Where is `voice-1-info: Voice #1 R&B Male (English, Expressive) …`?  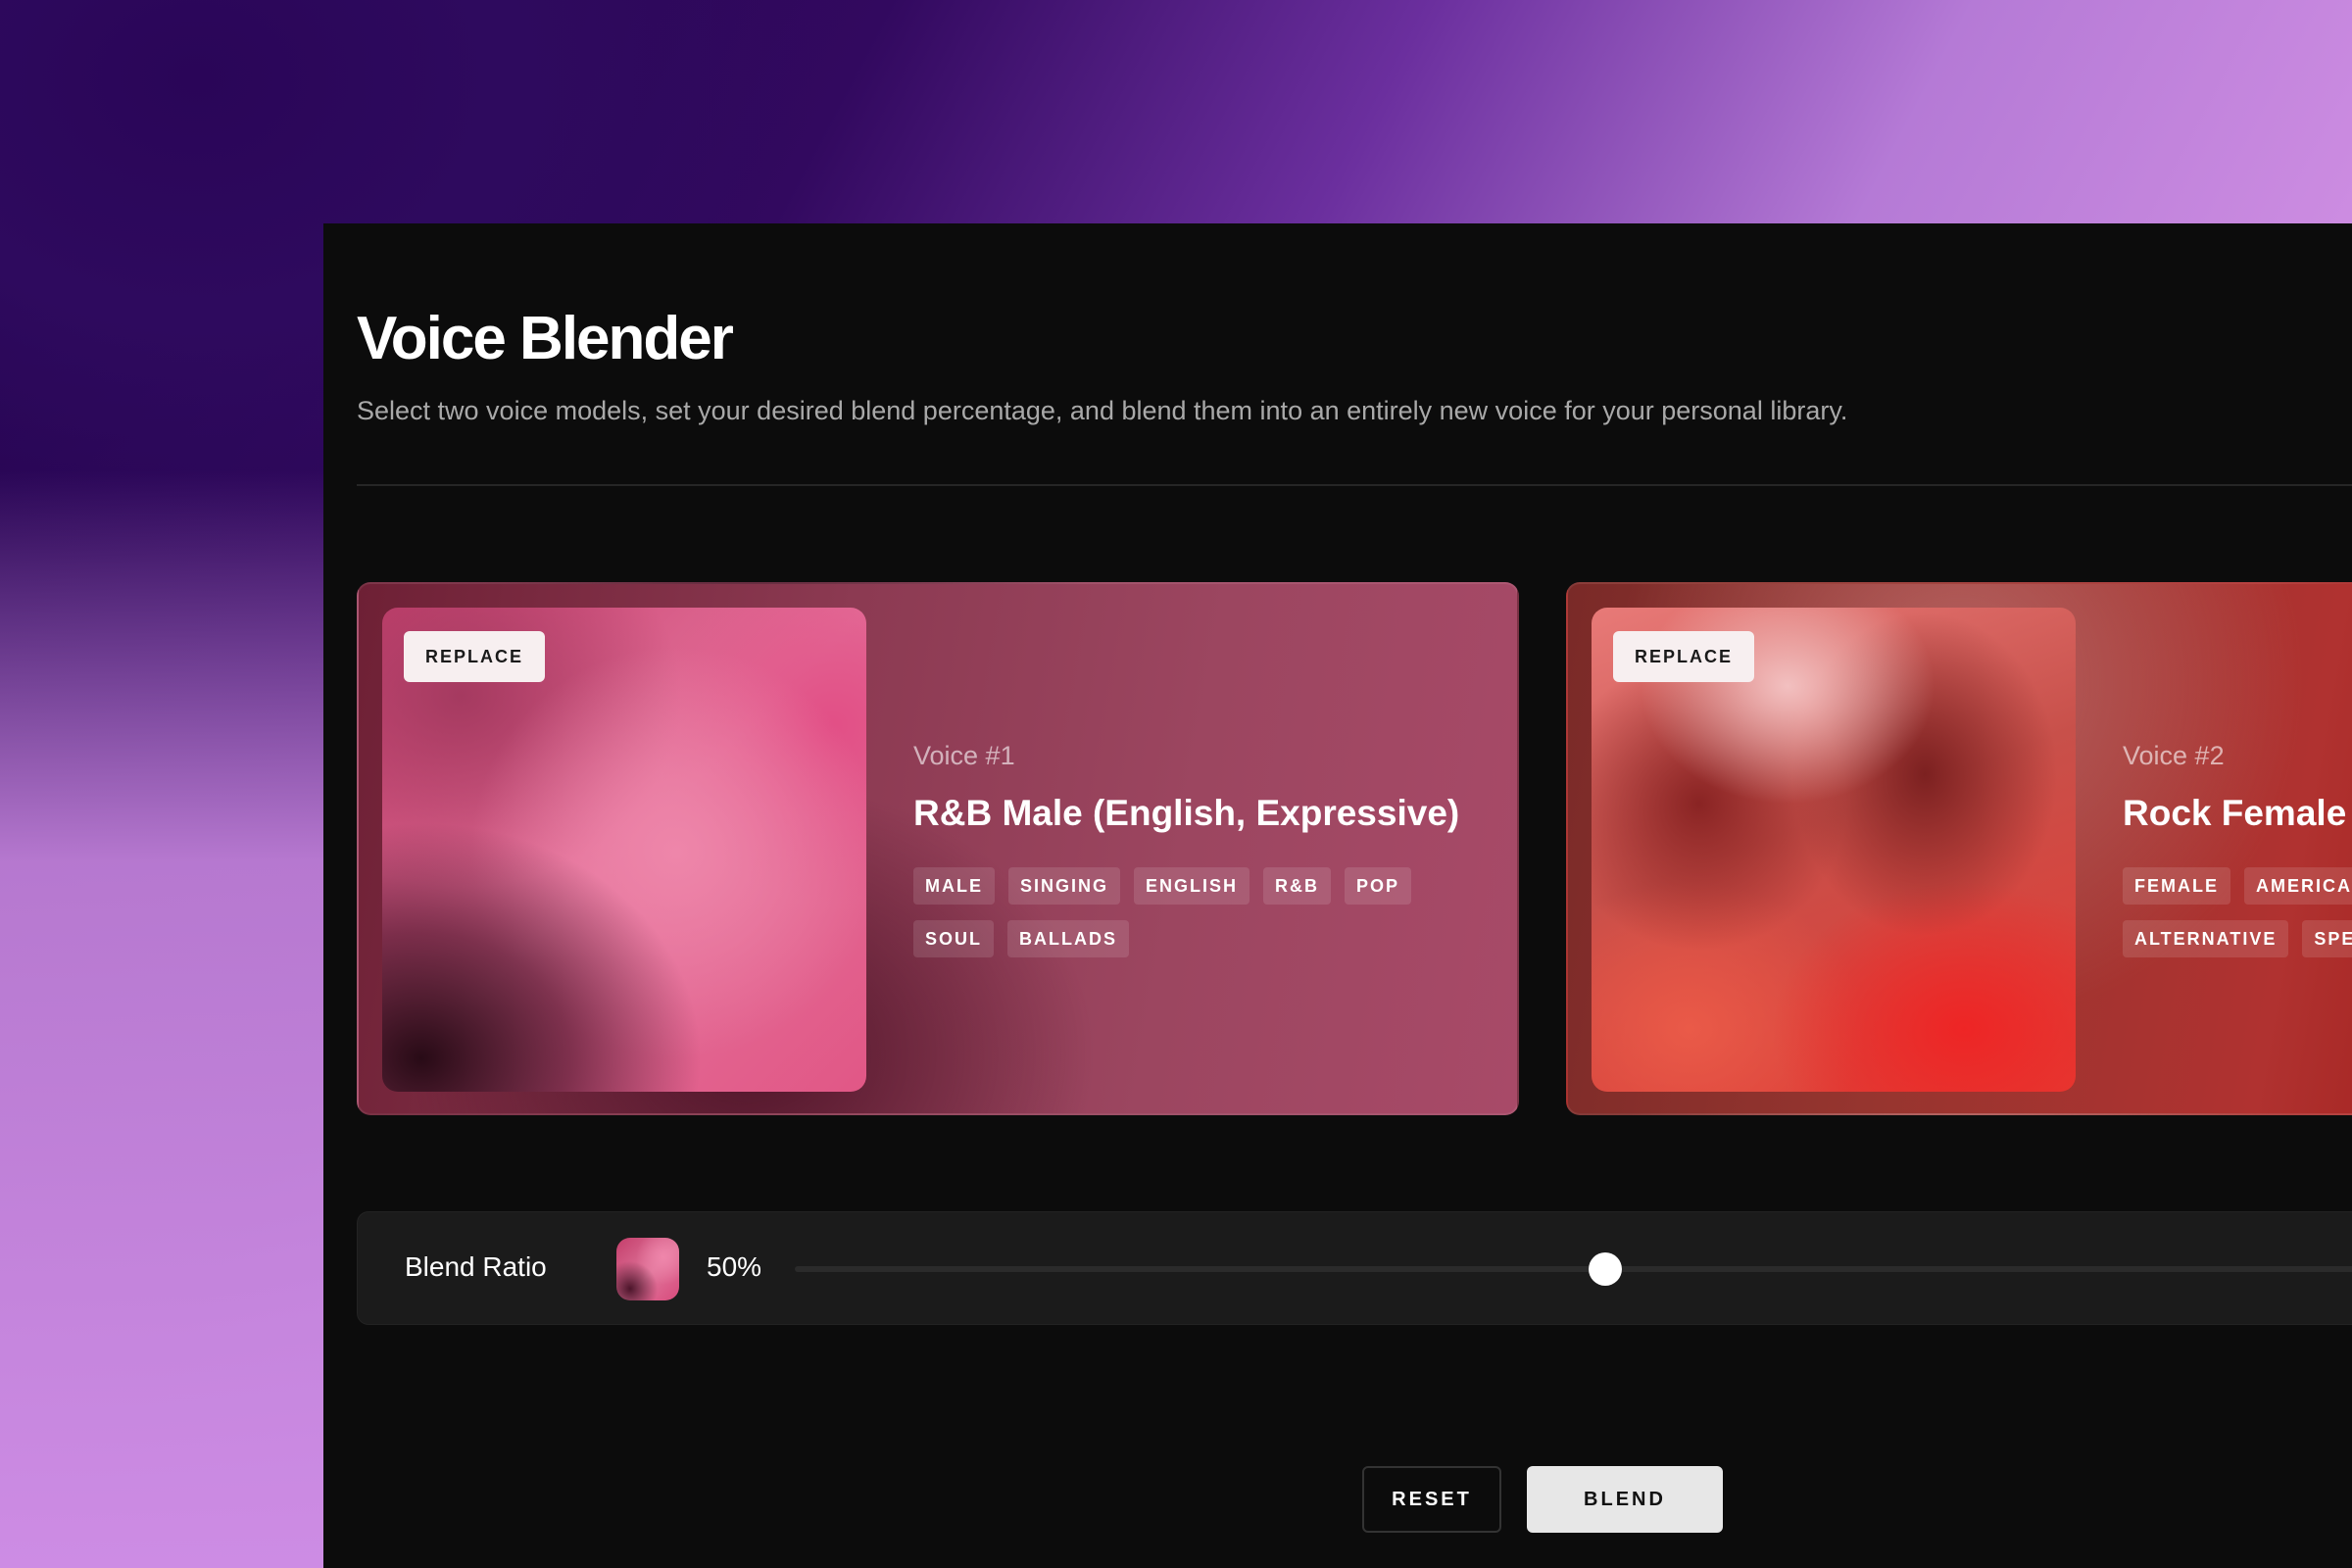 voice-1-info: Voice #1 R&B Male (English, Expressive) … is located at coordinates (1215, 849).